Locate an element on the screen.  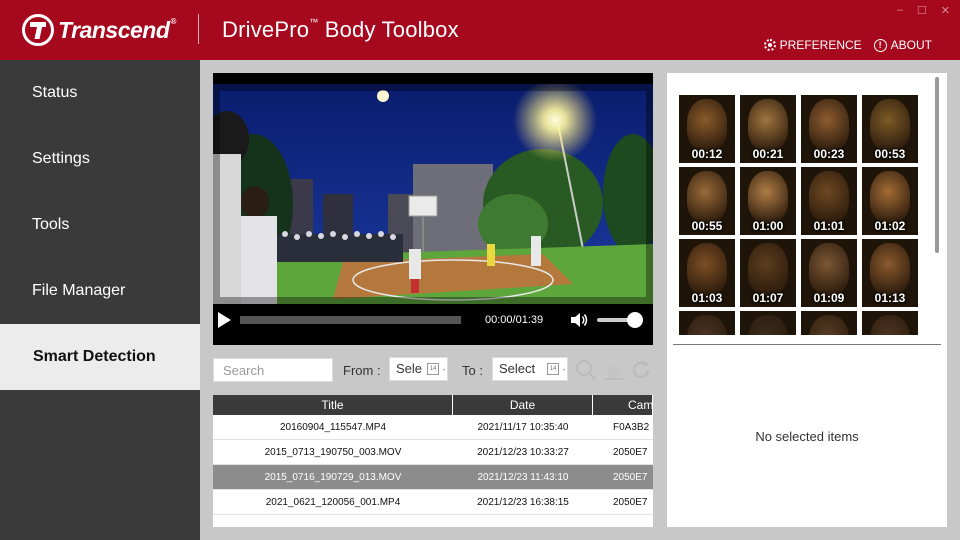
sidebar-item-label: File Manager is located at coordinates (79, 290).